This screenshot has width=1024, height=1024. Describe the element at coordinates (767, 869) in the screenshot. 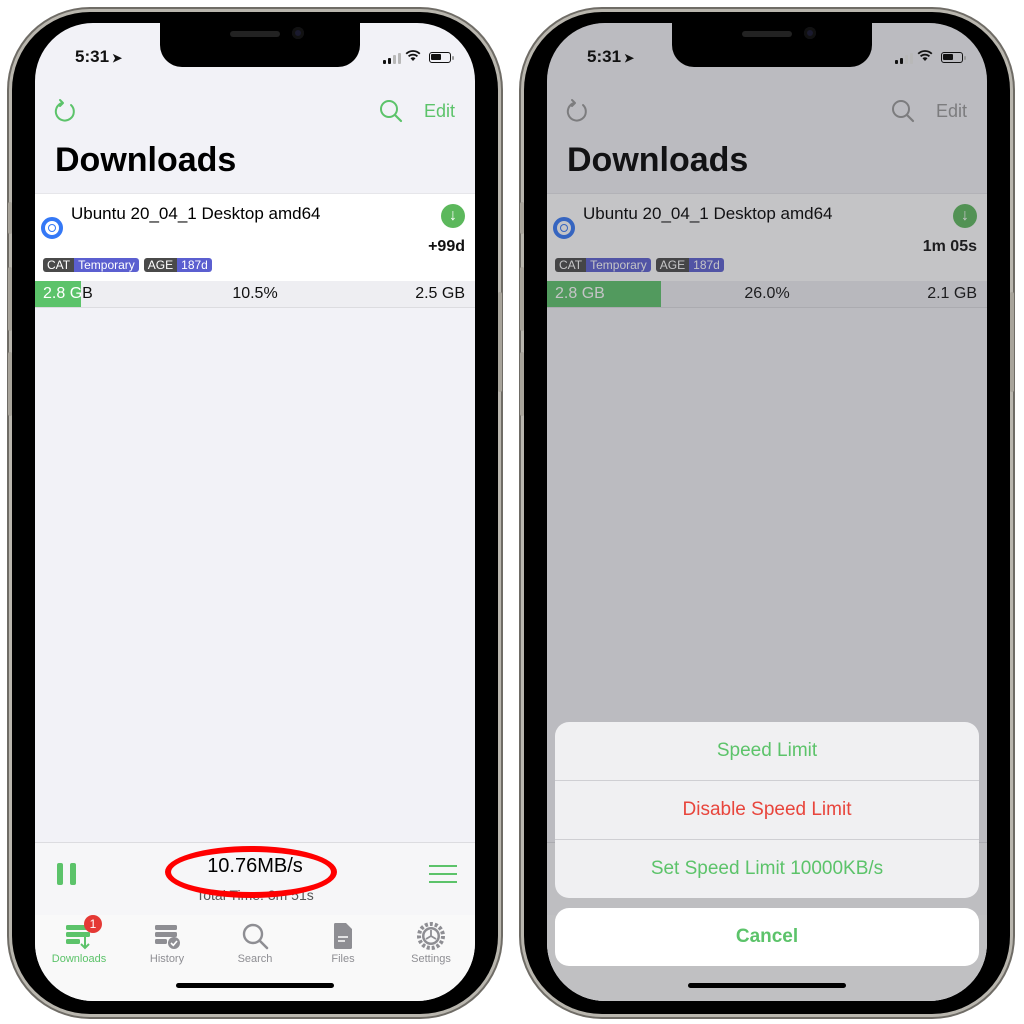

I see `set-speed-limit-button: Set Speed Limit 10000KB/s` at that location.